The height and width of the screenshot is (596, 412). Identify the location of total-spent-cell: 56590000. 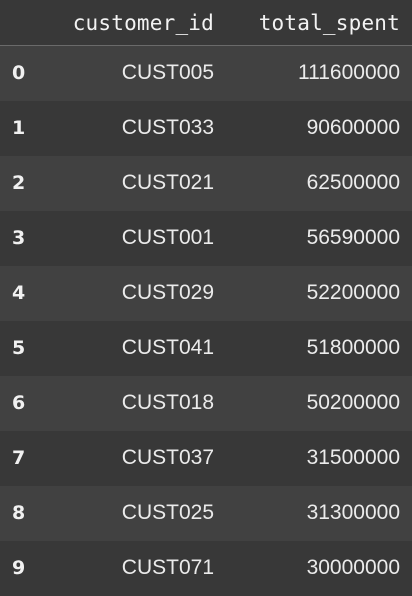
(353, 237).